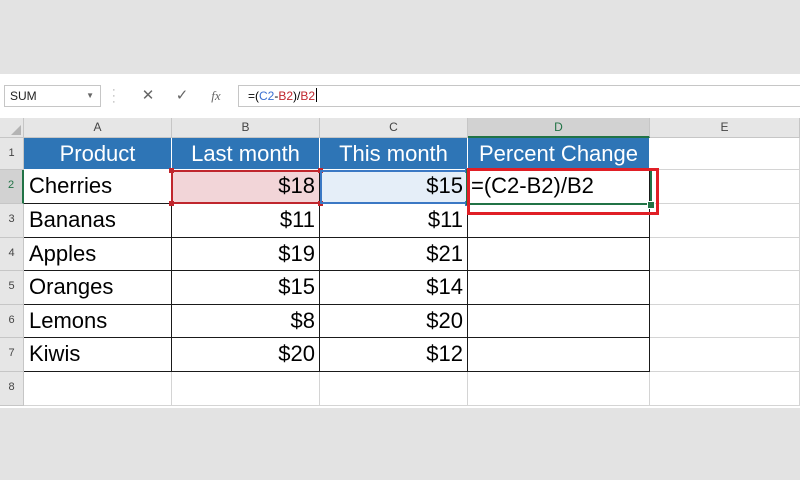 Image resolution: width=800 pixels, height=480 pixels. Describe the element at coordinates (559, 254) in the screenshot. I see `cell-d4` at that location.